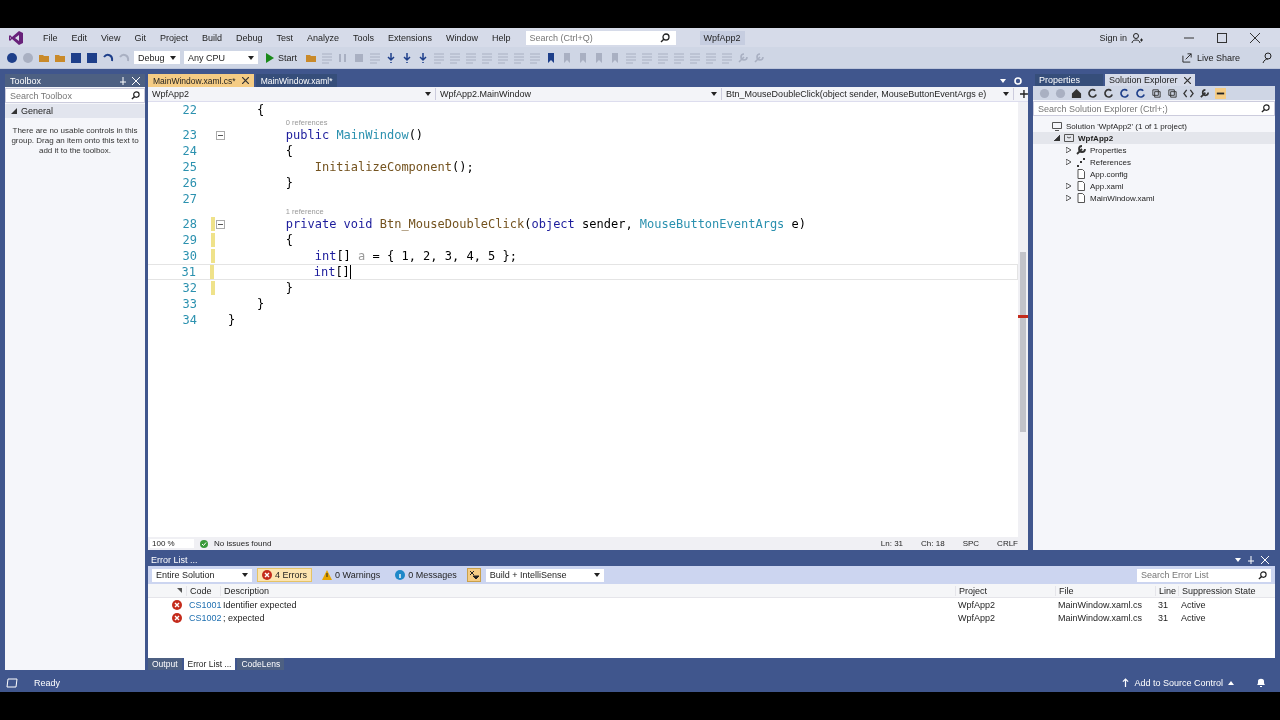  Describe the element at coordinates (1261, 682) in the screenshot. I see `bell-icon` at that location.